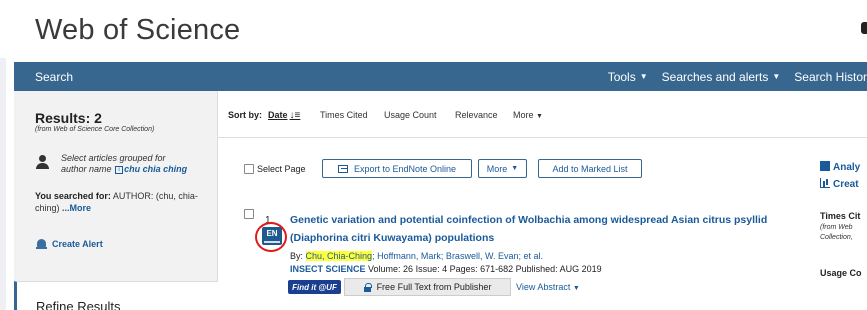  Describe the element at coordinates (548, 287) in the screenshot. I see `view-abstract-toggle: View Abstract ▼` at that location.